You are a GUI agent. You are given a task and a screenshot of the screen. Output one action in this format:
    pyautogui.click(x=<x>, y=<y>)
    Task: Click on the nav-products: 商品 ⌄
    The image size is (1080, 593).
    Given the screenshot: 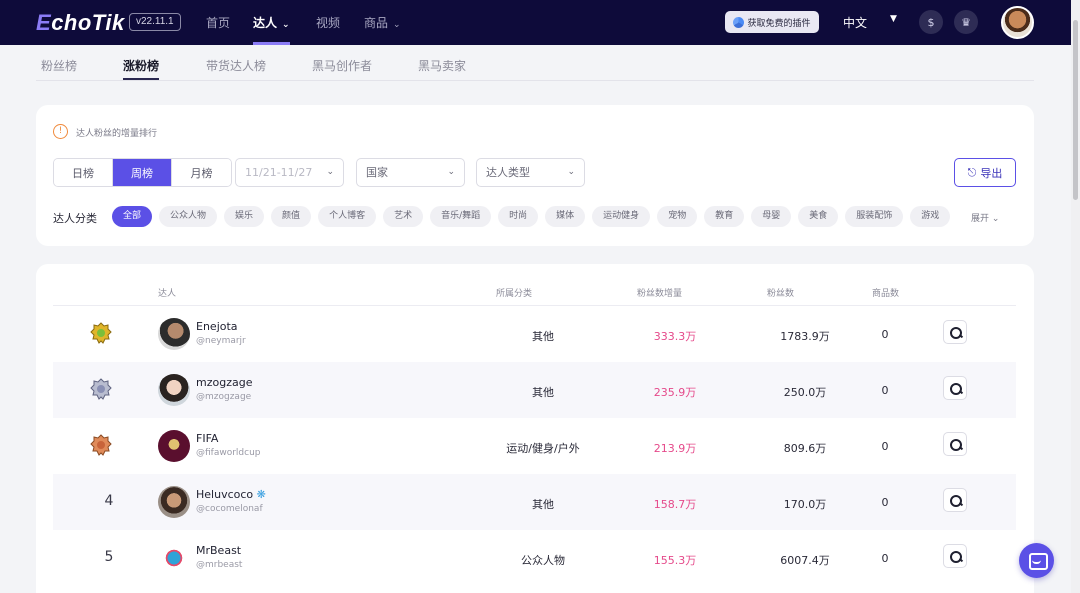 What is the action you would take?
    pyautogui.click(x=382, y=22)
    